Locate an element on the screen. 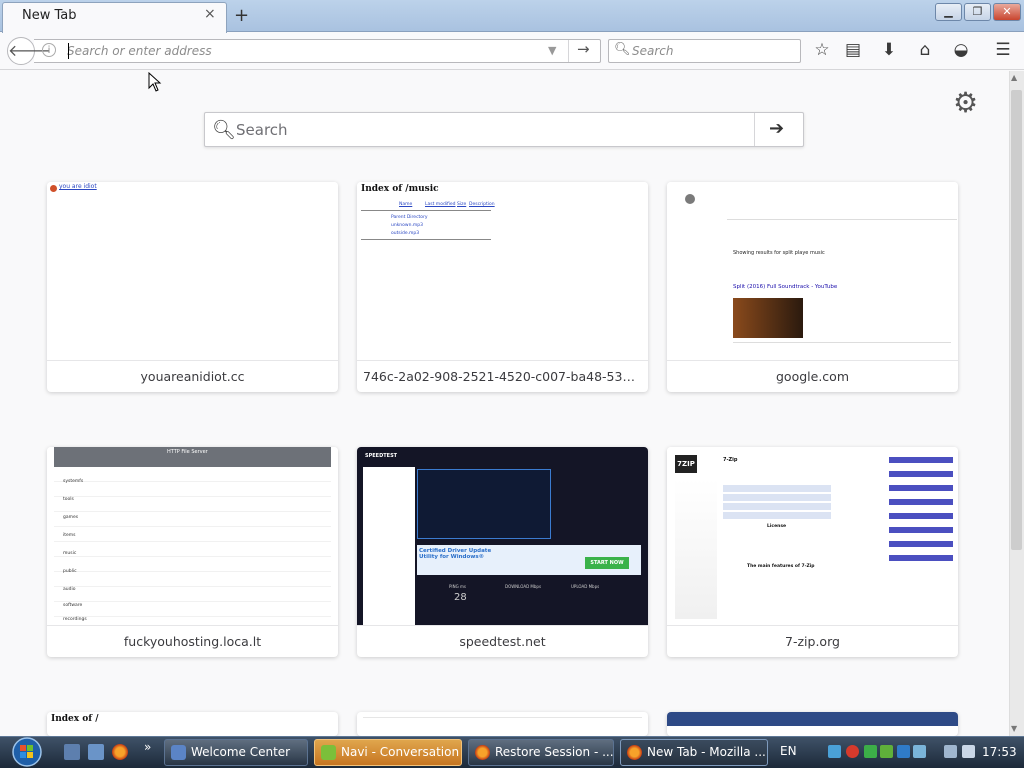 This screenshot has height=768, width=1024. scroll-up-icon: ▲ is located at coordinates (1014, 77).